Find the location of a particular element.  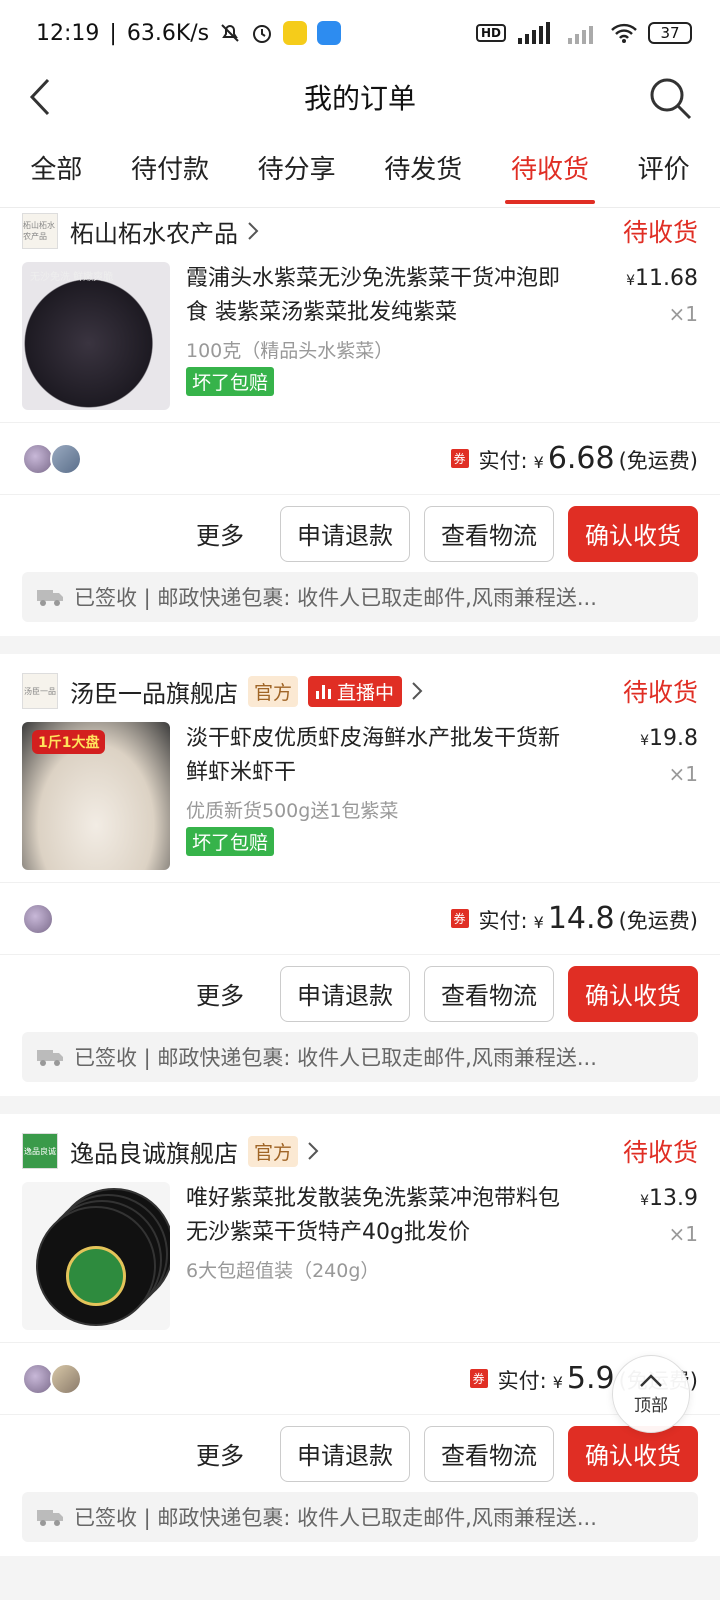

page-title: 我的订单 is located at coordinates (359, 98).